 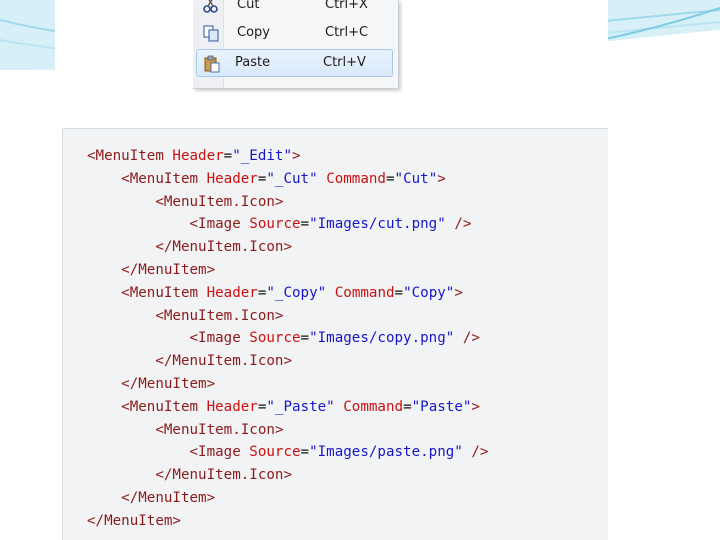 What do you see at coordinates (253, 62) in the screenshot?
I see `menu-item-label: Paste` at bounding box center [253, 62].